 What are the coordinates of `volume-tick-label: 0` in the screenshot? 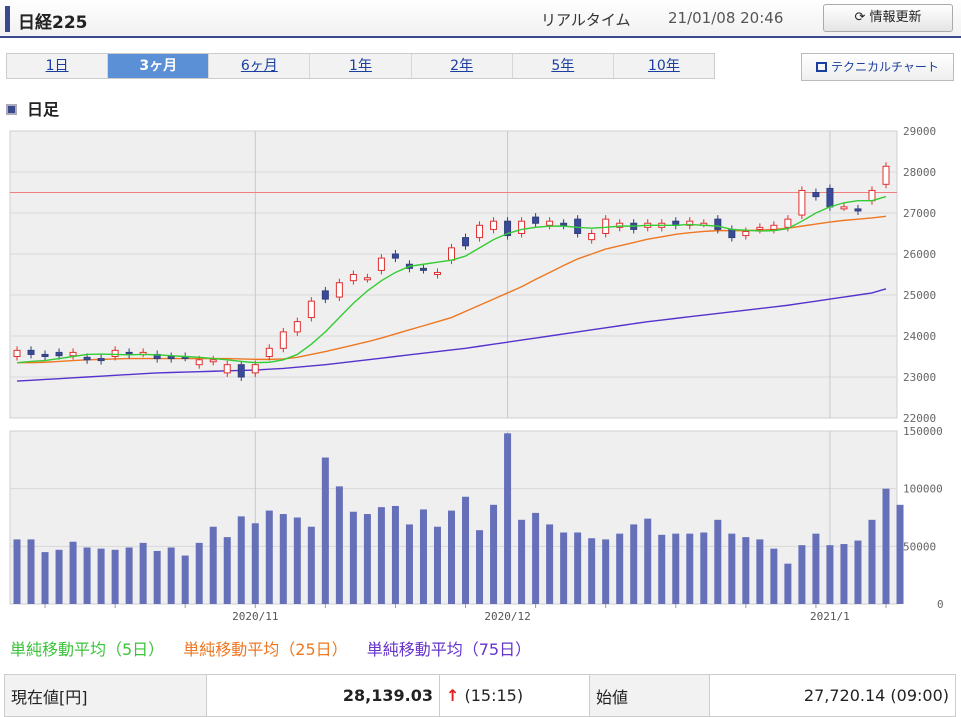 It's located at (940, 604).